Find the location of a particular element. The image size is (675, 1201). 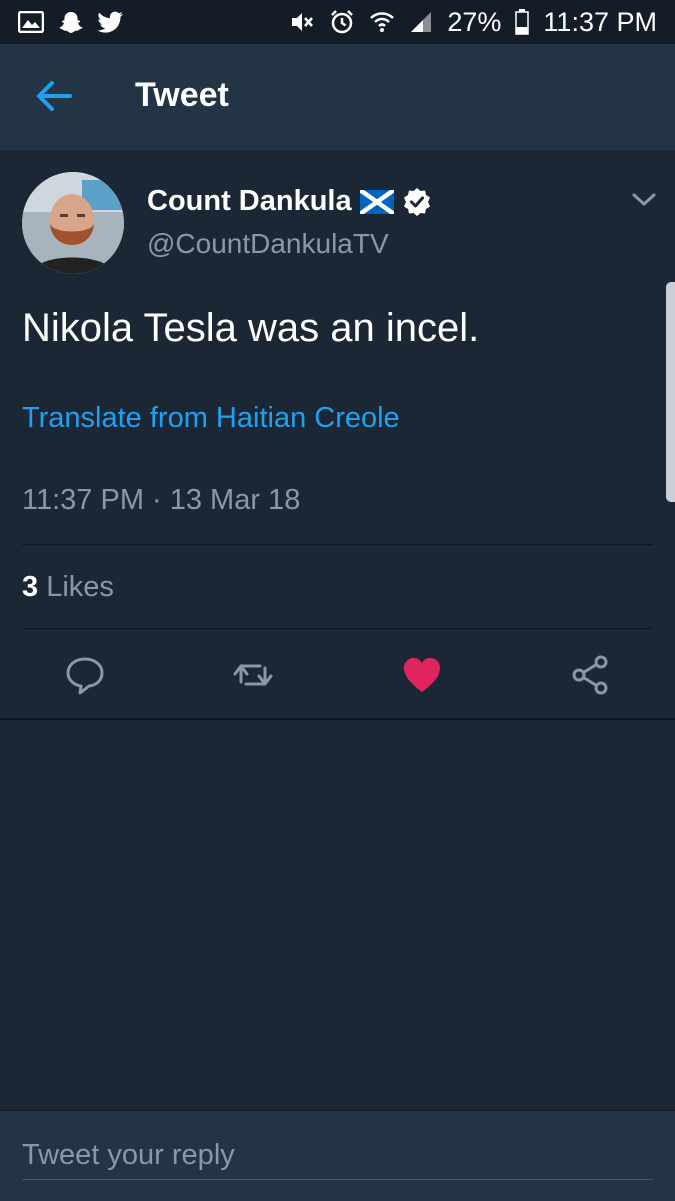

signal-icon is located at coordinates (421, 22).